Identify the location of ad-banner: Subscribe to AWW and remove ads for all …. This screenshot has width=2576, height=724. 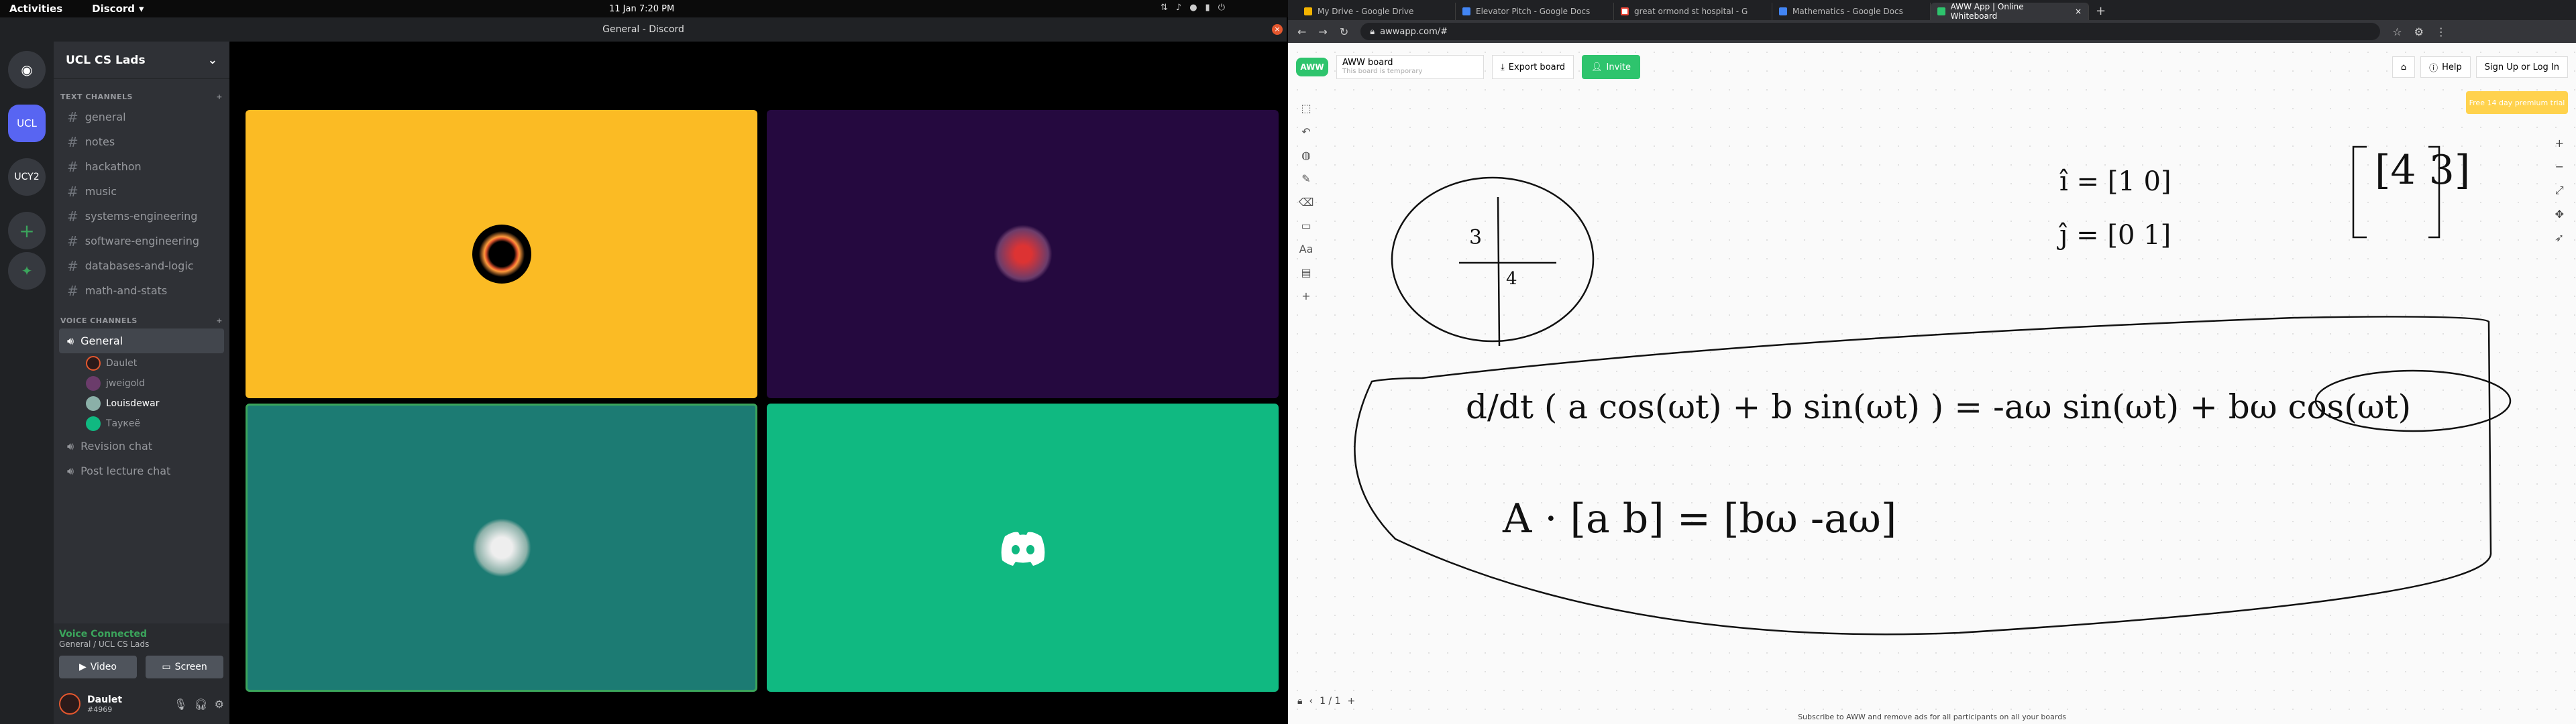
(1932, 717).